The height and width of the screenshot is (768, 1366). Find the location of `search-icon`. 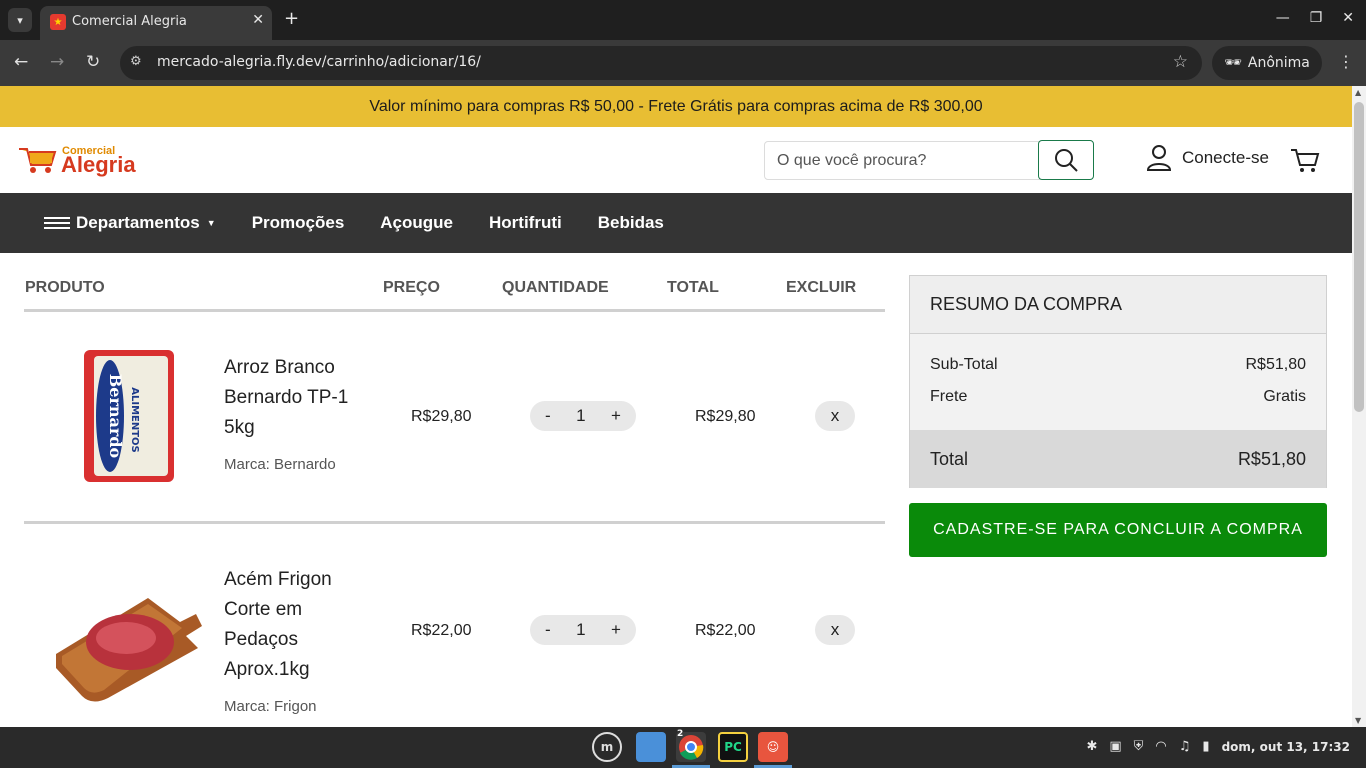

search-icon is located at coordinates (1066, 160).